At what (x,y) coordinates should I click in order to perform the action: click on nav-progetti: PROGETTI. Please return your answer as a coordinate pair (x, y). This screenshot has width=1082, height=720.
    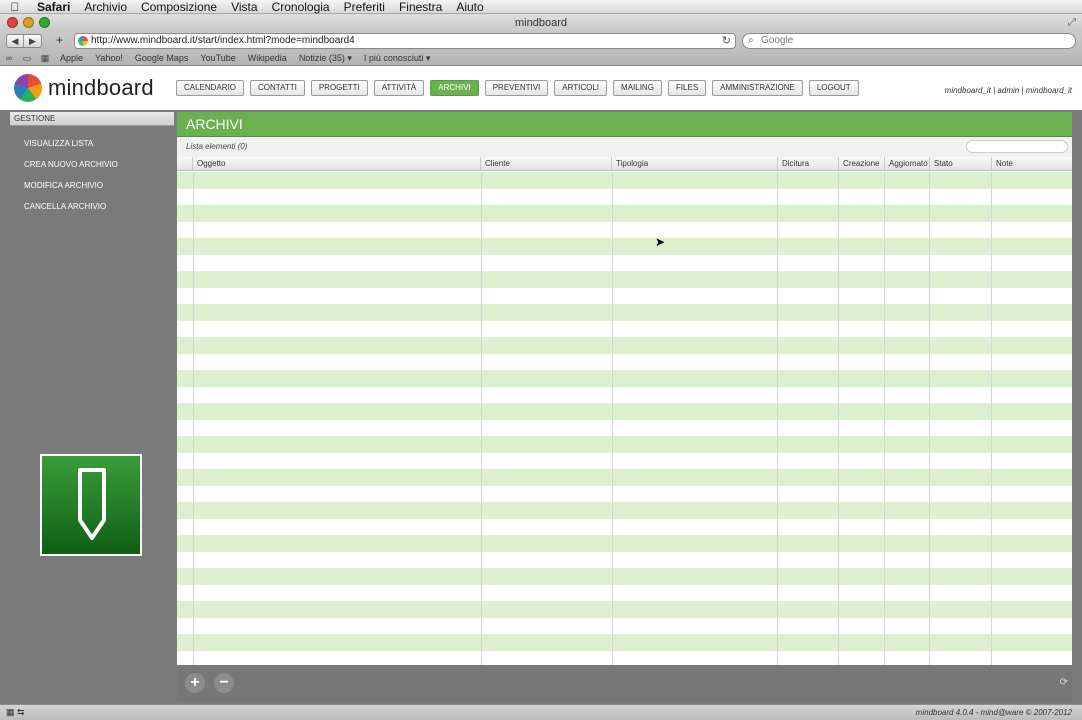
    Looking at the image, I should click on (339, 88).